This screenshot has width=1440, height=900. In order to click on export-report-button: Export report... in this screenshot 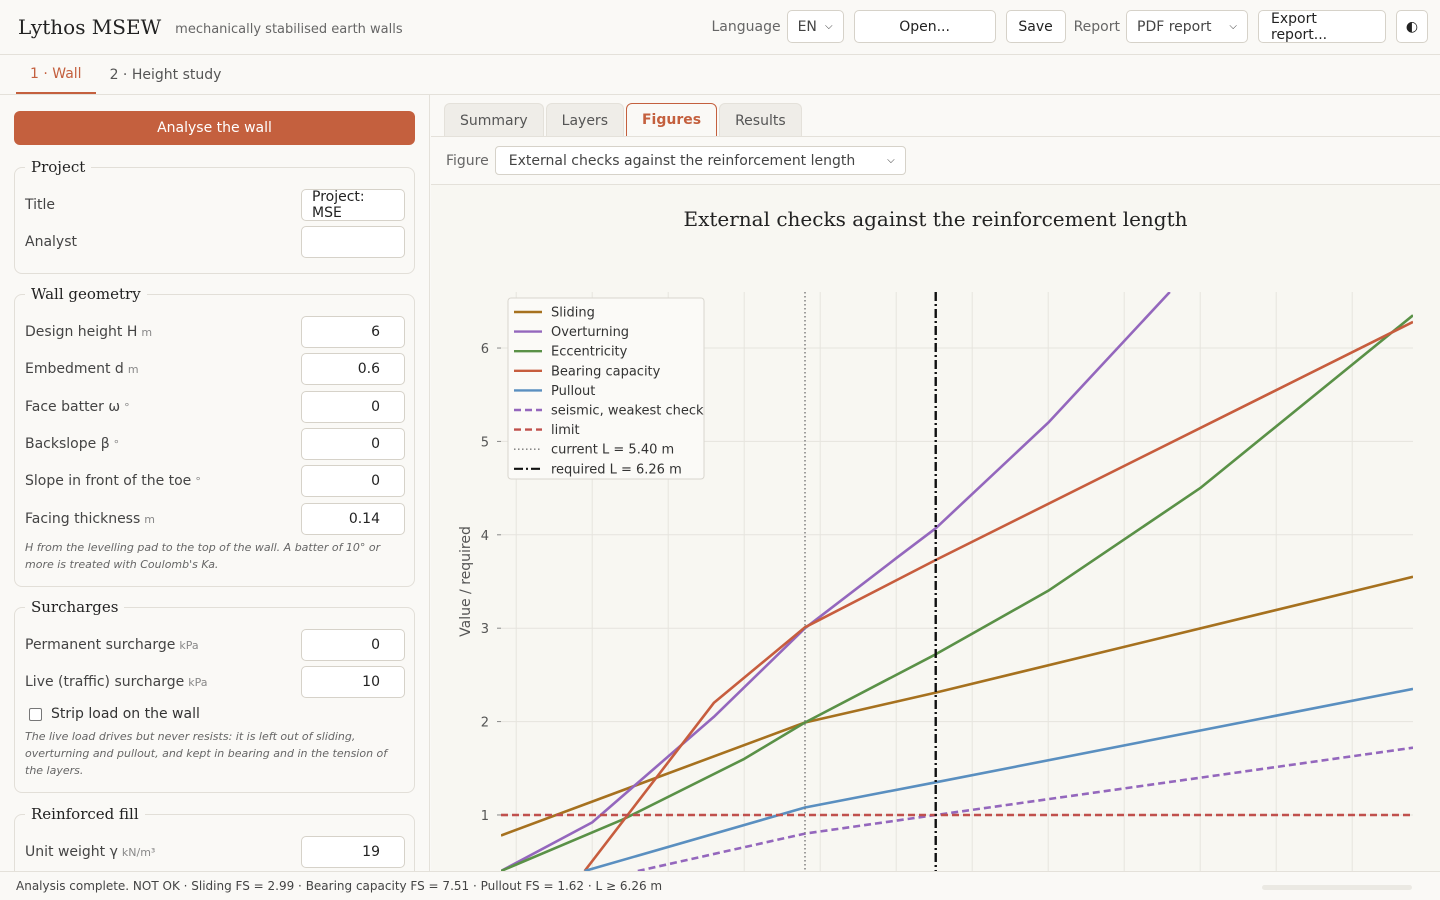, I will do `click(1322, 26)`.